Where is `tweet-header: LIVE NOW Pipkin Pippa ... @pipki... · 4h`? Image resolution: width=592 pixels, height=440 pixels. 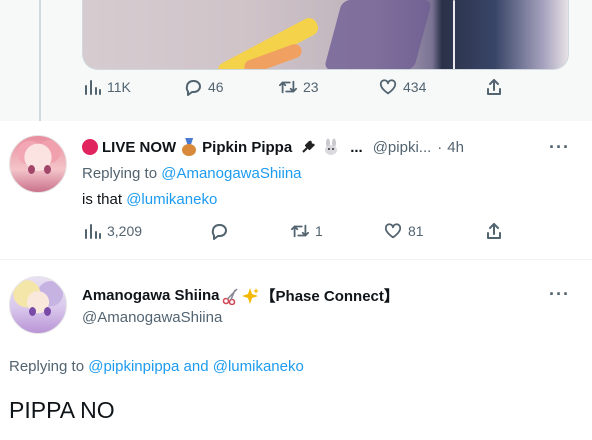 tweet-header: LIVE NOW Pipkin Pippa ... @pipki... · 4h is located at coordinates (273, 147).